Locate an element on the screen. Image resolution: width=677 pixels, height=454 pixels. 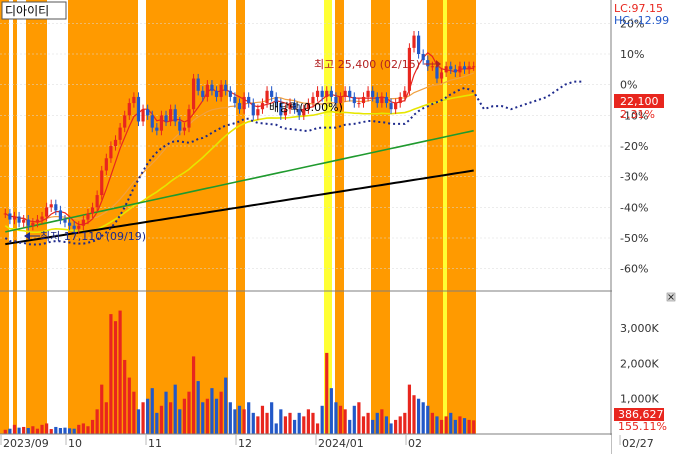
price-y-tick: -40% is located at coordinates (634, 207).